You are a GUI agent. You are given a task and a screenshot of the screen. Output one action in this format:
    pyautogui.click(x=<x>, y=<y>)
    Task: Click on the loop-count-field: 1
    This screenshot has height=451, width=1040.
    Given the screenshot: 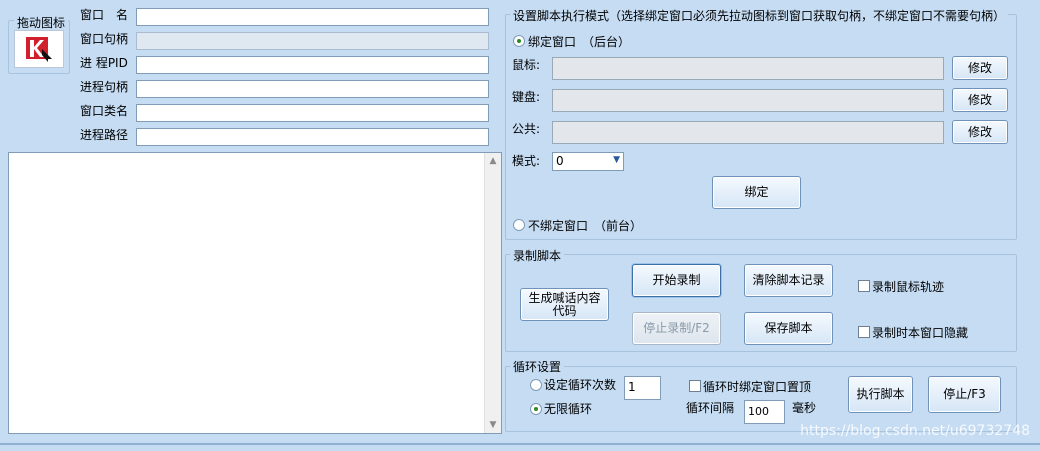 What is the action you would take?
    pyautogui.click(x=642, y=388)
    